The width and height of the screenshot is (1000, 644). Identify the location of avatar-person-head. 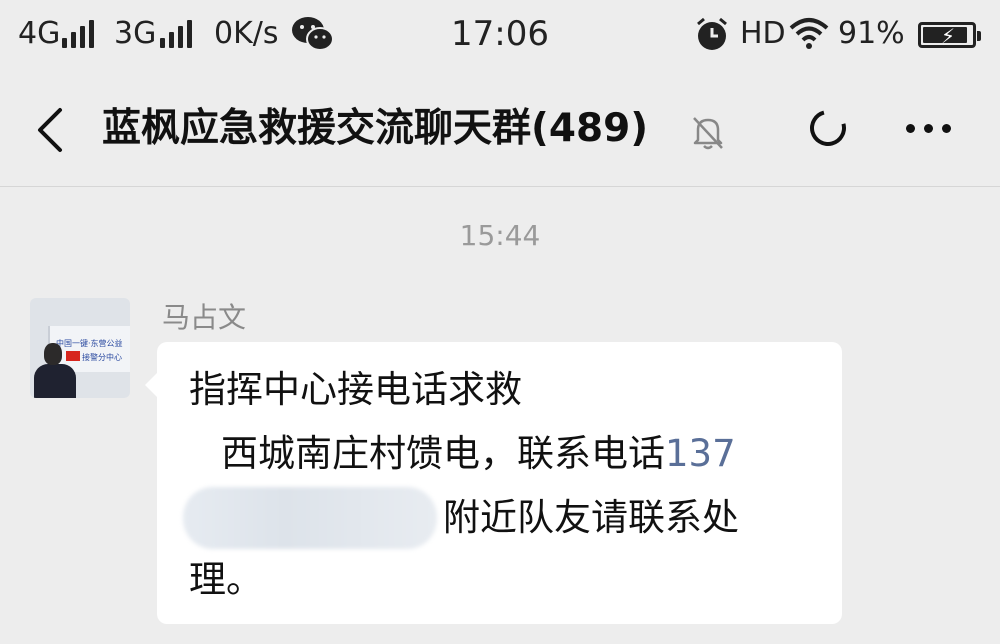
(53, 354).